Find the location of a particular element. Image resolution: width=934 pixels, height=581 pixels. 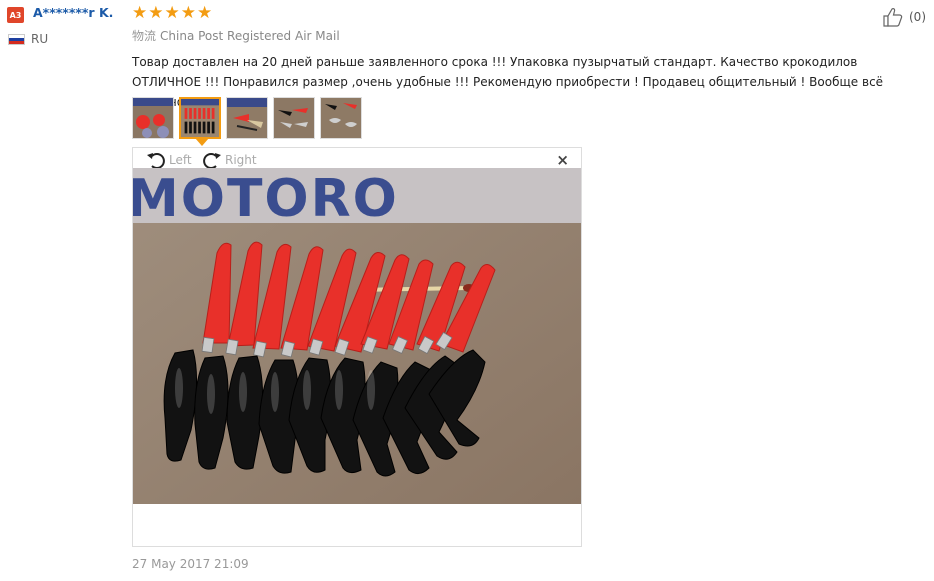

russia-flag-icon is located at coordinates (16, 39).